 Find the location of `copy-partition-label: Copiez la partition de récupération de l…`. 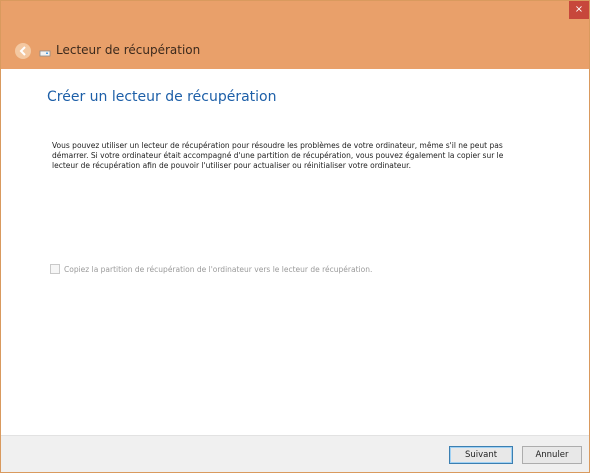

copy-partition-label: Copiez la partition de récupération de l… is located at coordinates (218, 269).